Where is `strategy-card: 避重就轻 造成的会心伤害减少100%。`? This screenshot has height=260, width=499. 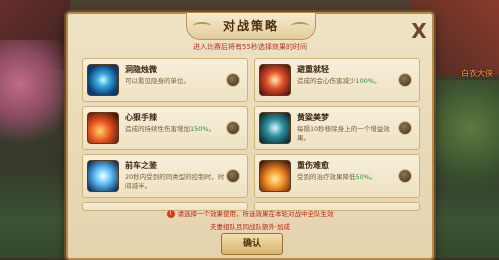
strategy-card: 避重就轻 造成的会心伤害减少100%。 is located at coordinates (337, 80).